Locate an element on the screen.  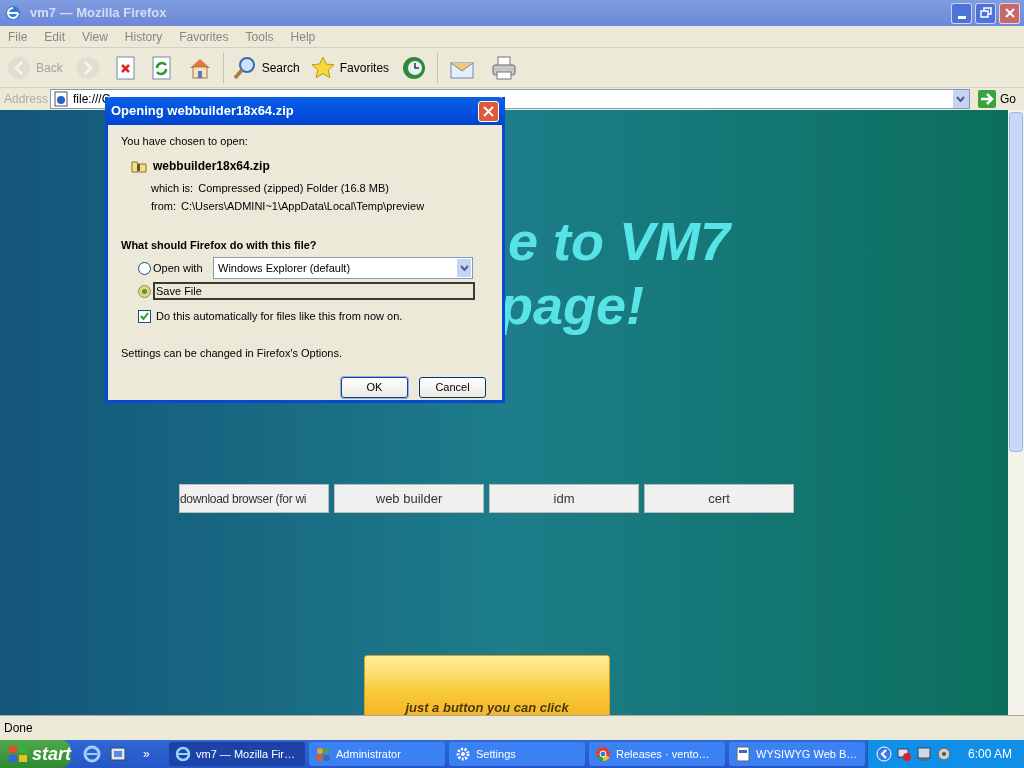
link-button: idm is located at coordinates (564, 498).